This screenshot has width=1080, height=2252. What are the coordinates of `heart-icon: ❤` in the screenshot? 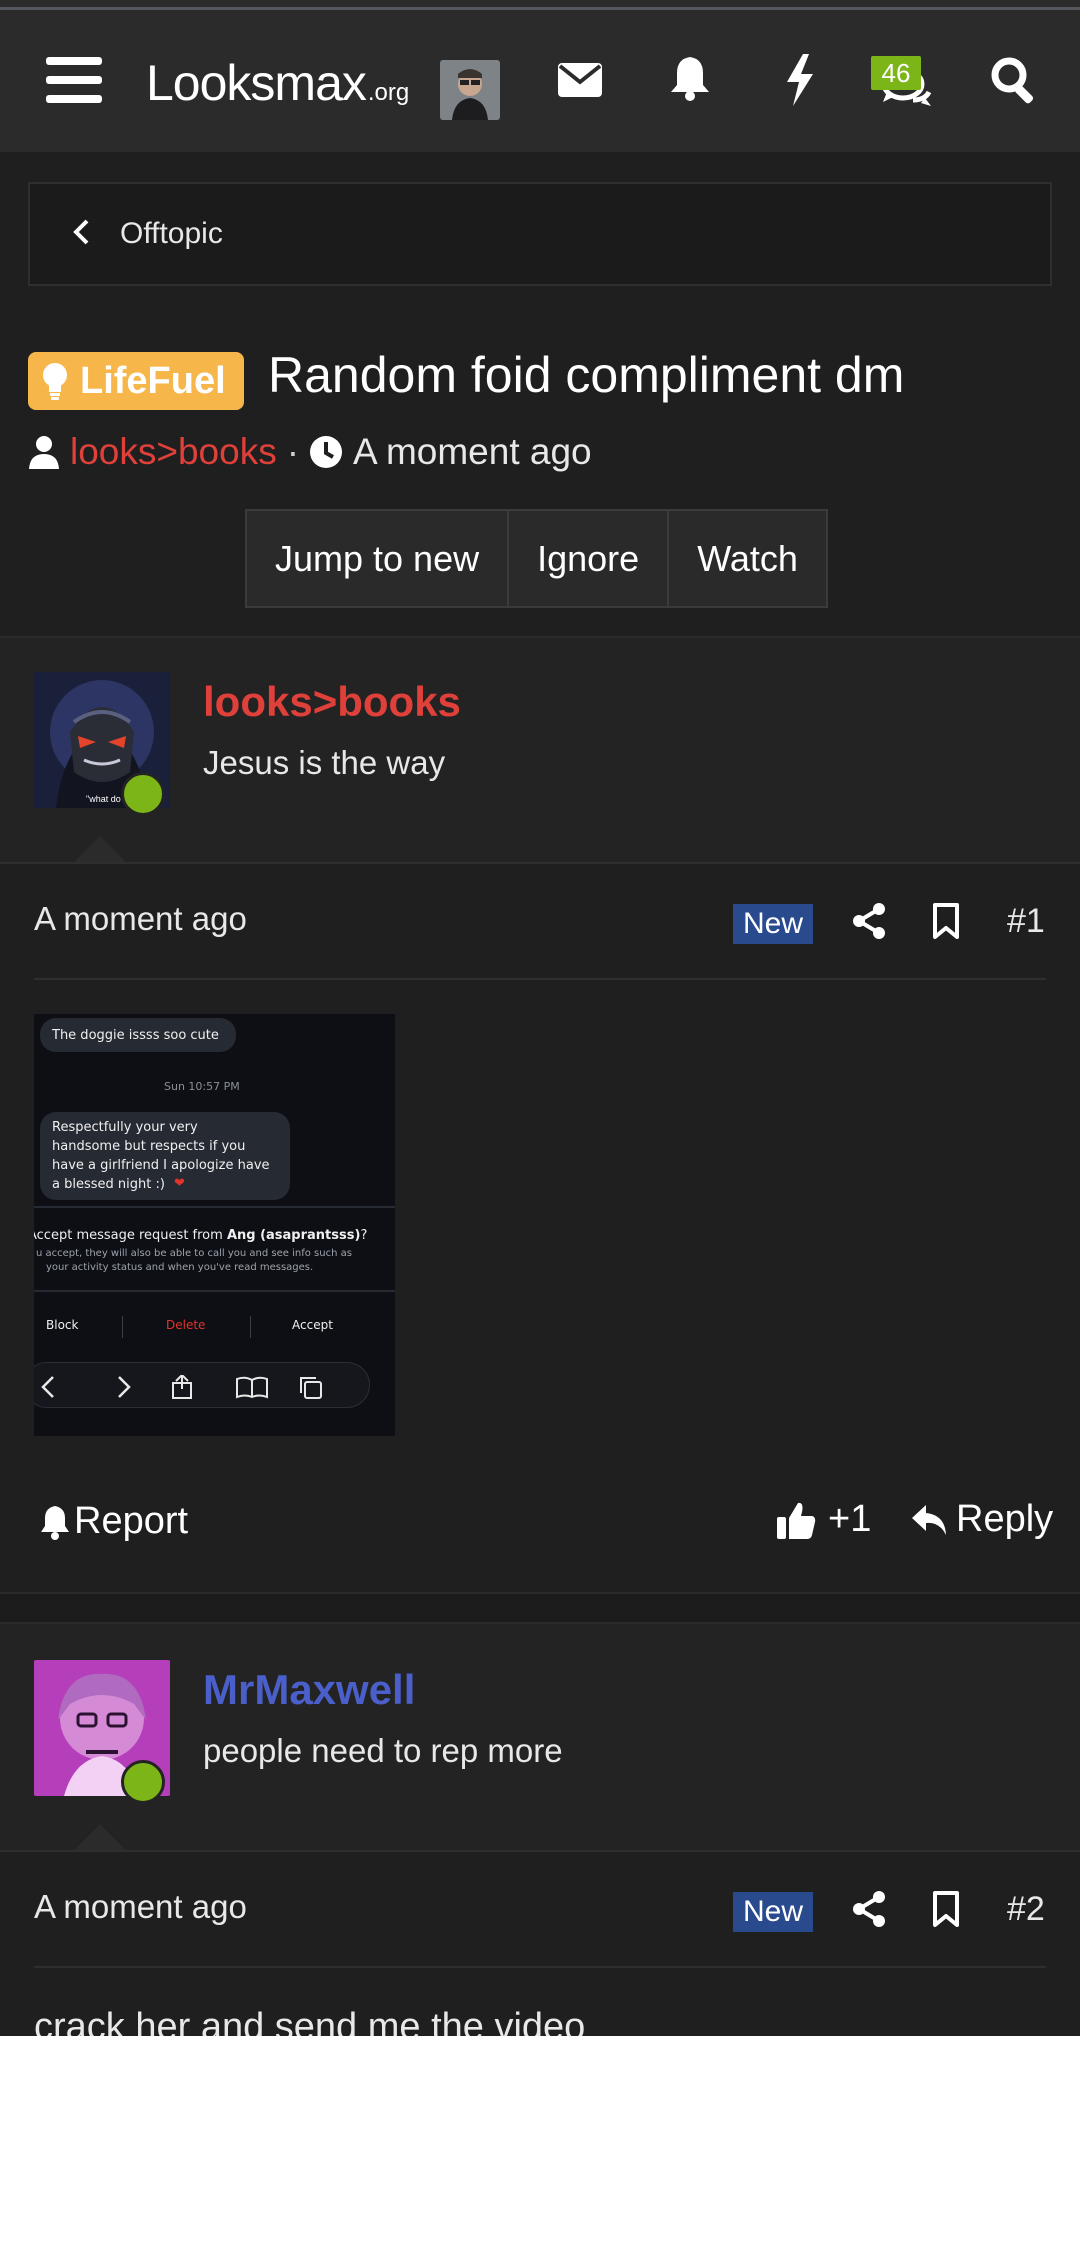 It's located at (179, 1183).